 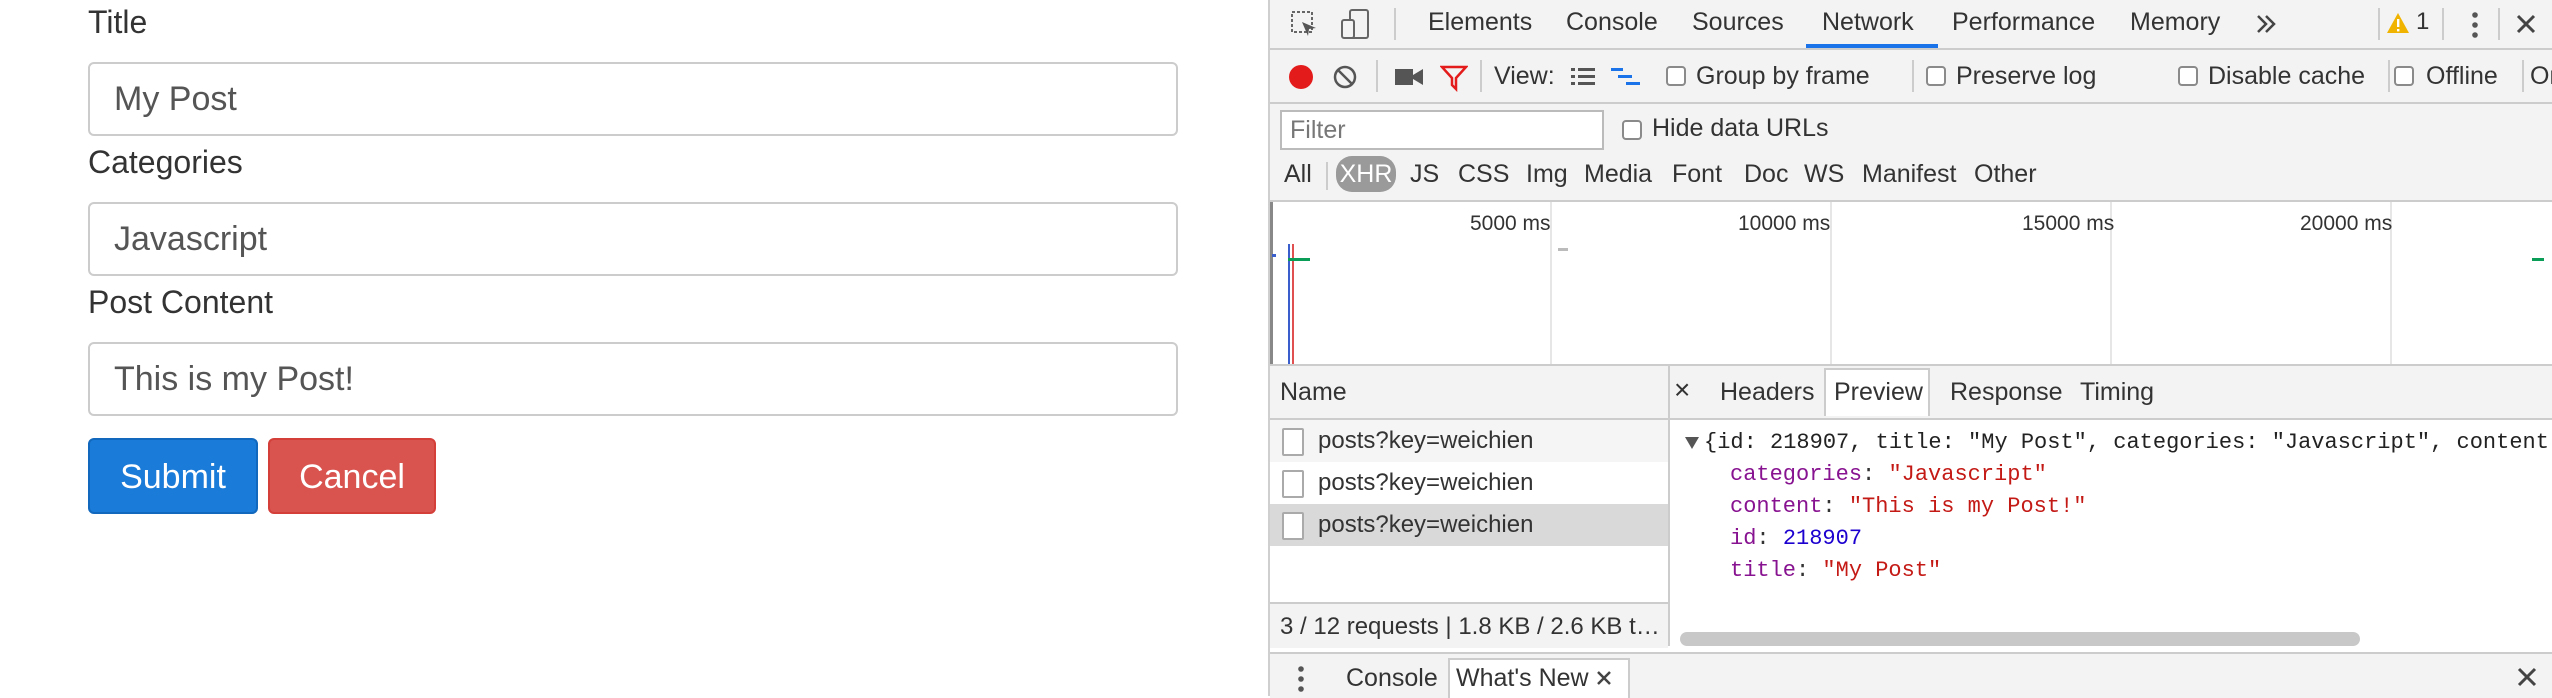 What do you see at coordinates (1442, 130) in the screenshot?
I see `filter-input: Filter` at bounding box center [1442, 130].